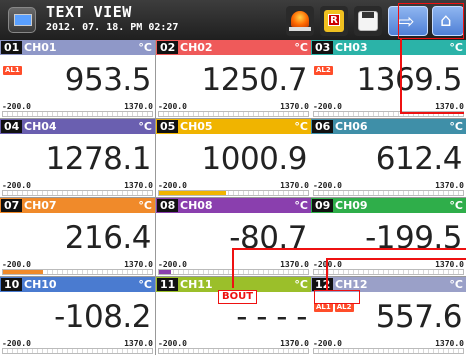  Describe the element at coordinates (77, 284) in the screenshot. I see `channel-title-bar: 10 CH10 °C` at that location.